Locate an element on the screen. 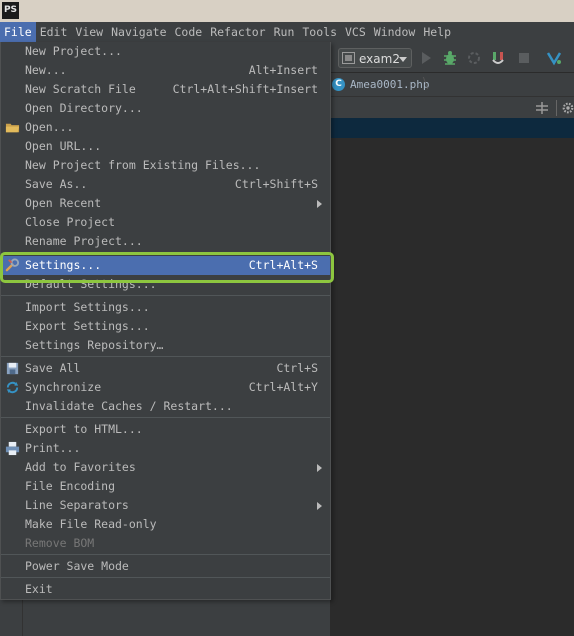 The image size is (574, 636). menu-item-new: New... Alt+Insert is located at coordinates (165, 70).